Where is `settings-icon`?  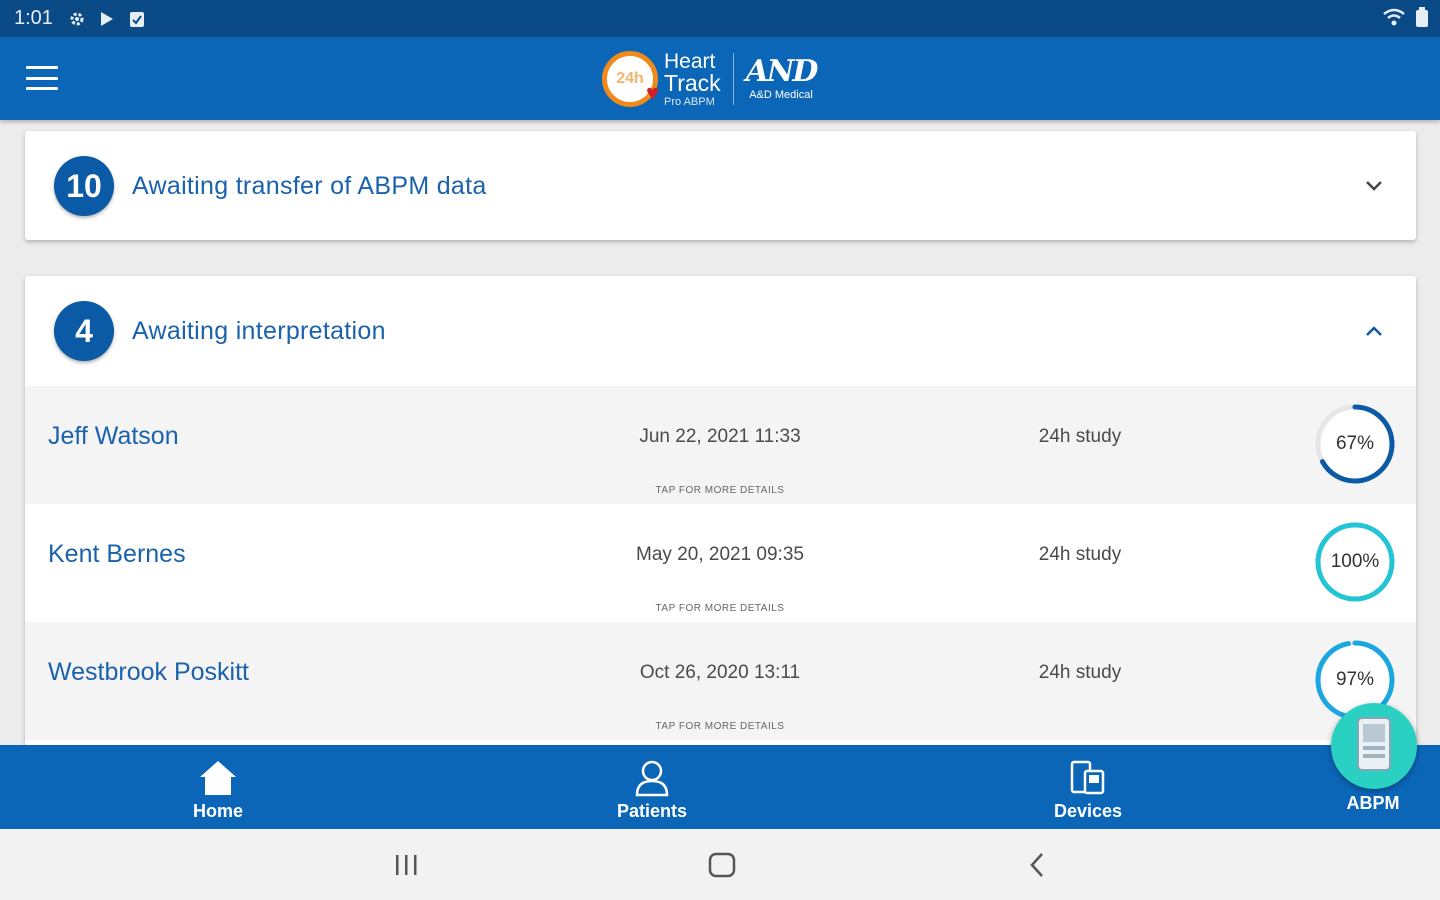
settings-icon is located at coordinates (77, 19).